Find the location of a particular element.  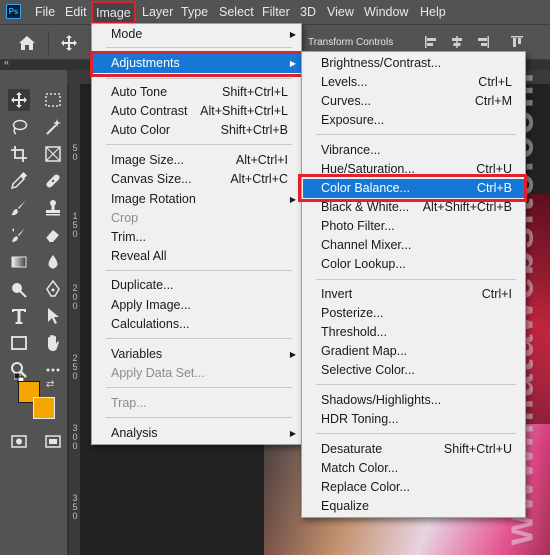

menu-item-color-balance: Color Balance... Ctrl+B is located at coordinates (414, 188).